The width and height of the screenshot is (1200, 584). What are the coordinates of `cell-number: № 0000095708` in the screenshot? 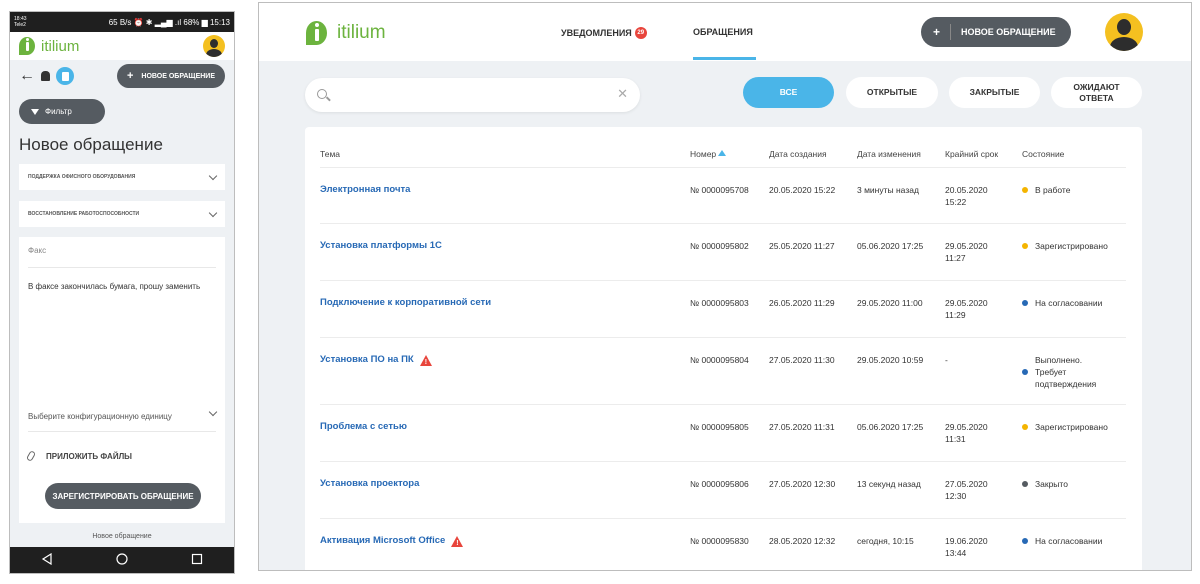 It's located at (719, 190).